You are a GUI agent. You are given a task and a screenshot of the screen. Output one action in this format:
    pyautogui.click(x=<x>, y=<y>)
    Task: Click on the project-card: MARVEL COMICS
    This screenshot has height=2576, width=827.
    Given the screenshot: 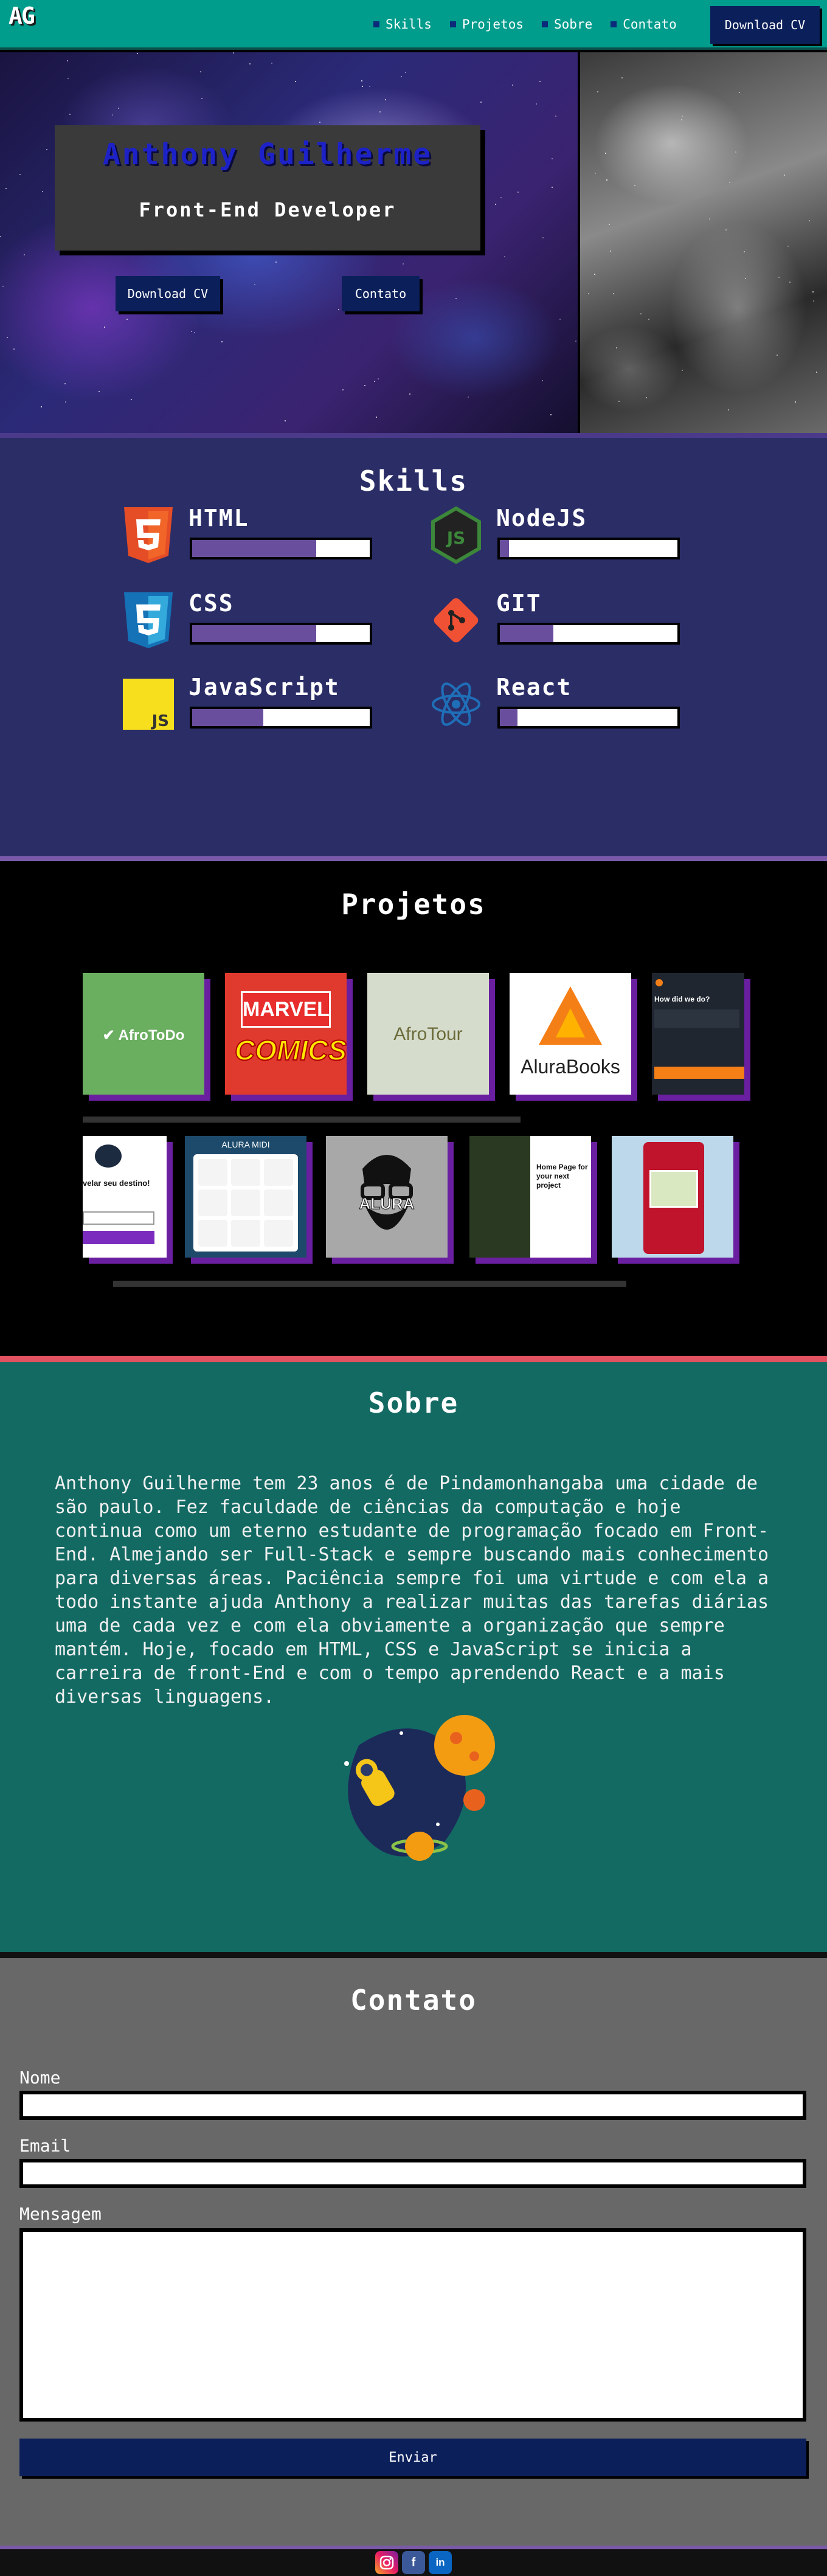 What is the action you would take?
    pyautogui.click(x=286, y=1034)
    